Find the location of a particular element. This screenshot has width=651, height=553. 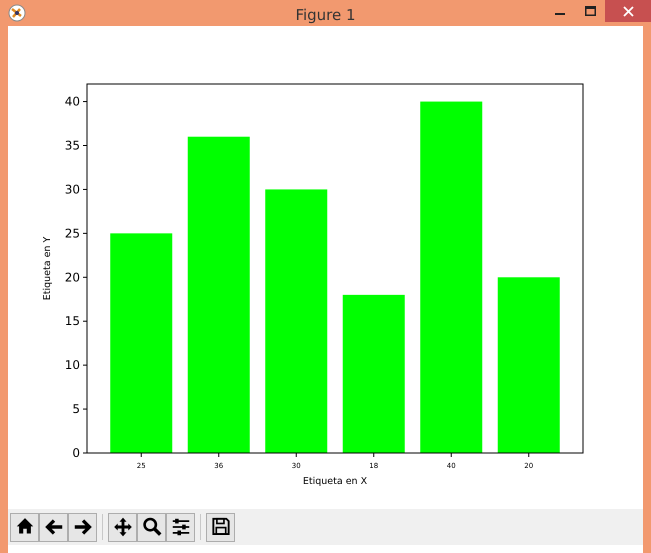

zoom-button is located at coordinates (151, 527).